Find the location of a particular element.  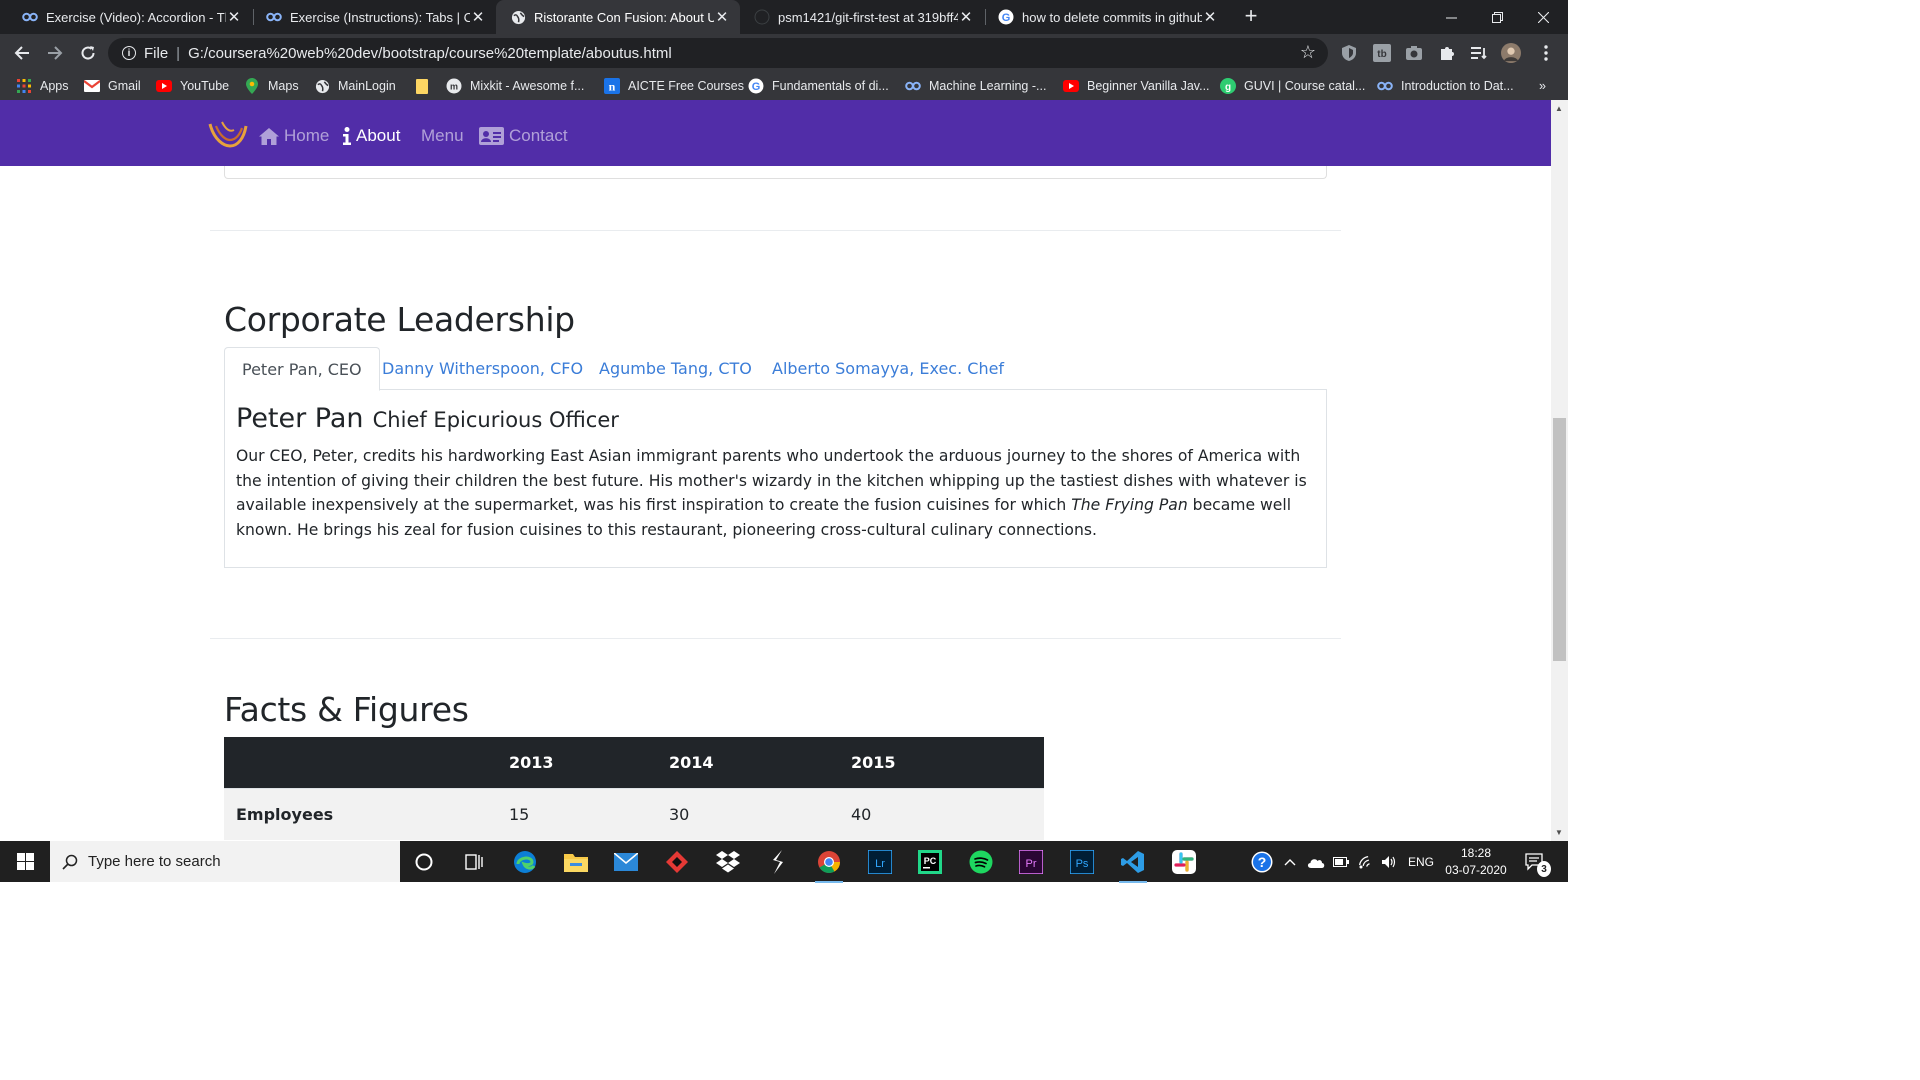

bookmark-label: YouTube is located at coordinates (205, 86).